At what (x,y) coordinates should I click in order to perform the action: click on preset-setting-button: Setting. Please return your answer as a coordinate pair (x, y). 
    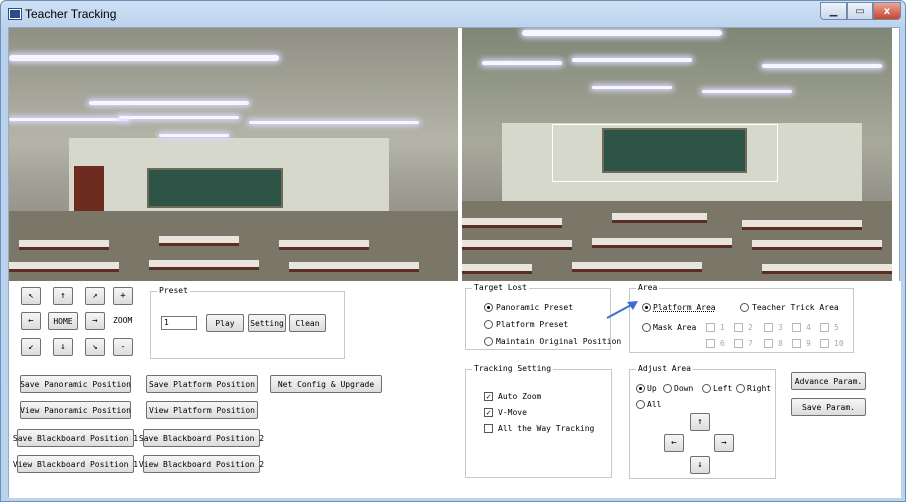
    Looking at the image, I should click on (267, 323).